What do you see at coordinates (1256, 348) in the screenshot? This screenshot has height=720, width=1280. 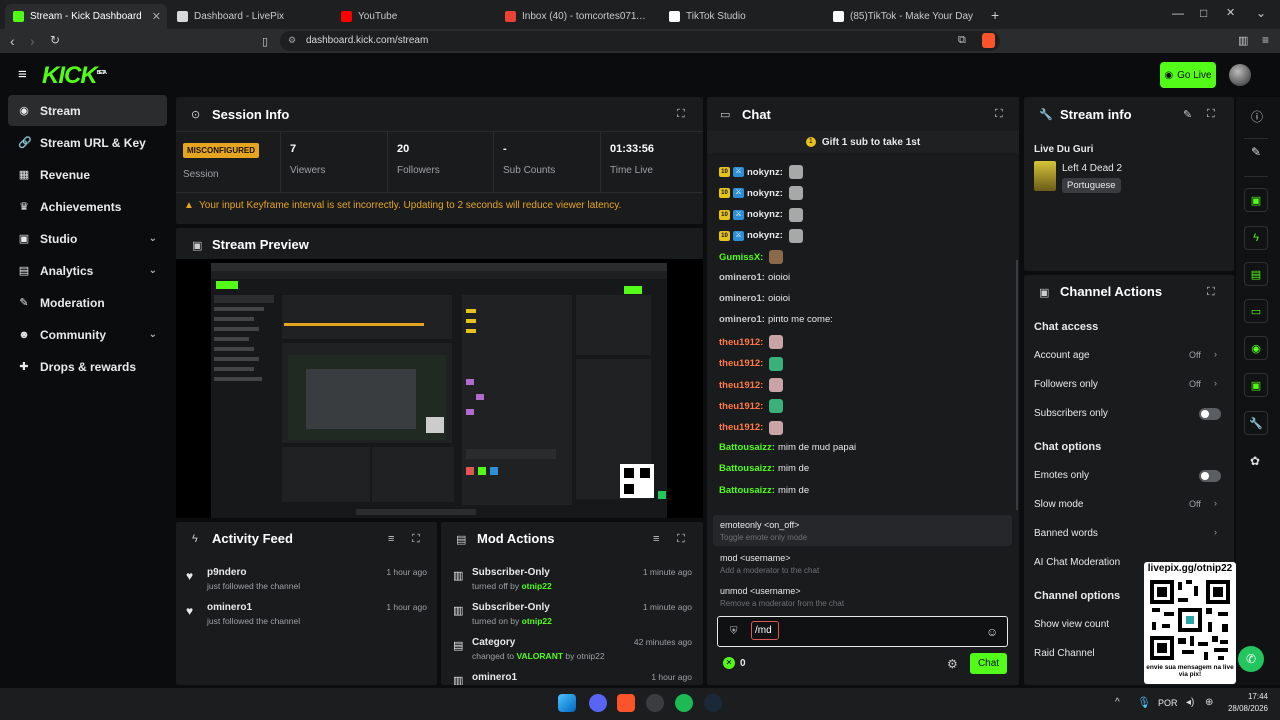 I see `rail-preview-icon: ◉` at bounding box center [1256, 348].